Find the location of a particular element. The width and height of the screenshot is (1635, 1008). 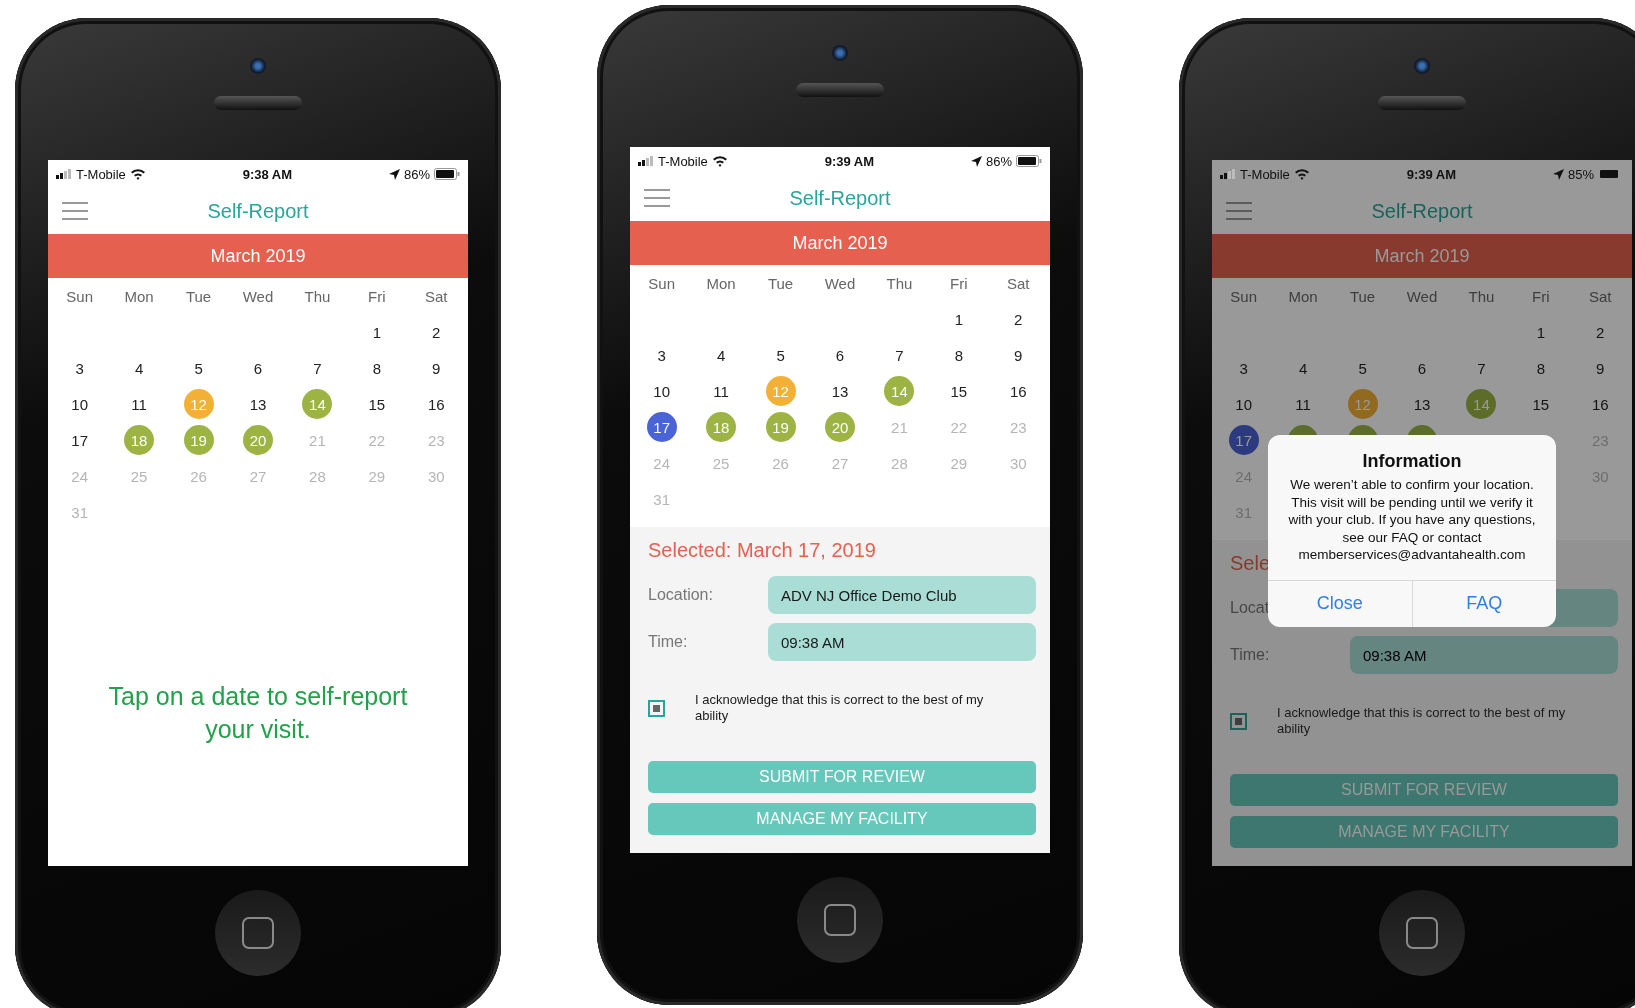

dialog-message: We weren’t able to confirm your location. This visit will be pending until we verify it with your club. If you have any questions, see our FAQ or contact memberservices@advantahealth.com is located at coordinates (1412, 520).